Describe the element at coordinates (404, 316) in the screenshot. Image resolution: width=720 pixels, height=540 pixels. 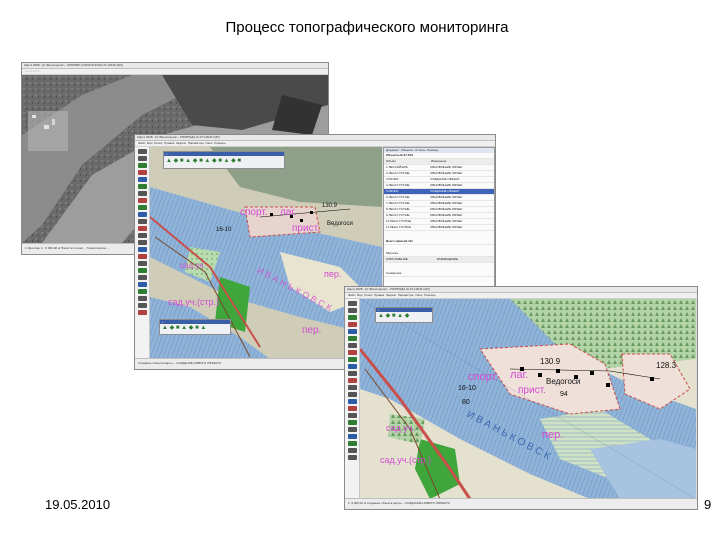
I see `toolbar-icons: ▲ ◆ ■ ▲ ◆` at that location.